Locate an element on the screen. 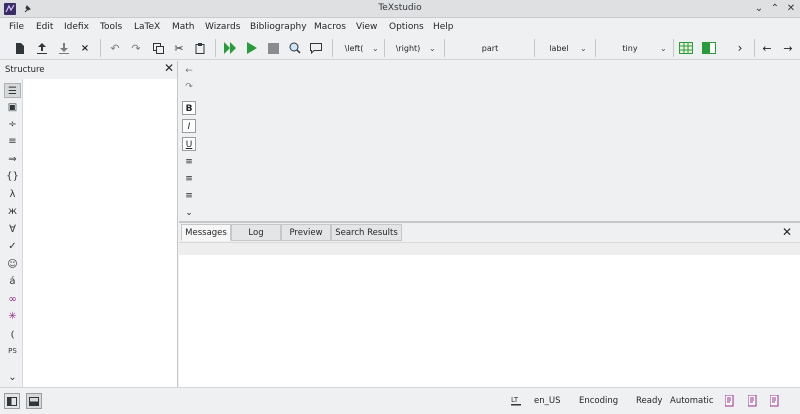 Image resolution: width=800 pixels, height=414 pixels. menu-options: Options is located at coordinates (406, 27).